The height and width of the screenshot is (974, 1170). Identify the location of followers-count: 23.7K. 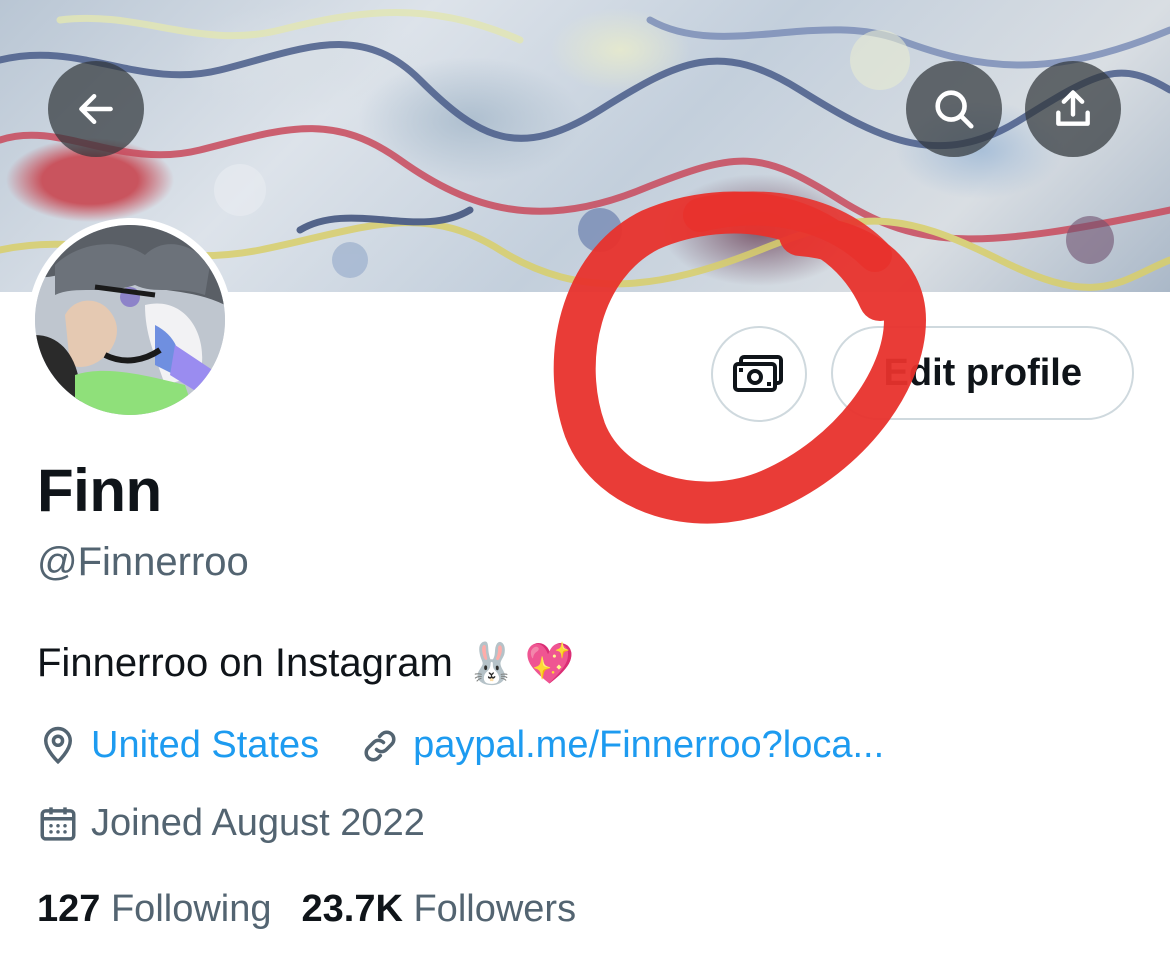
(352, 909).